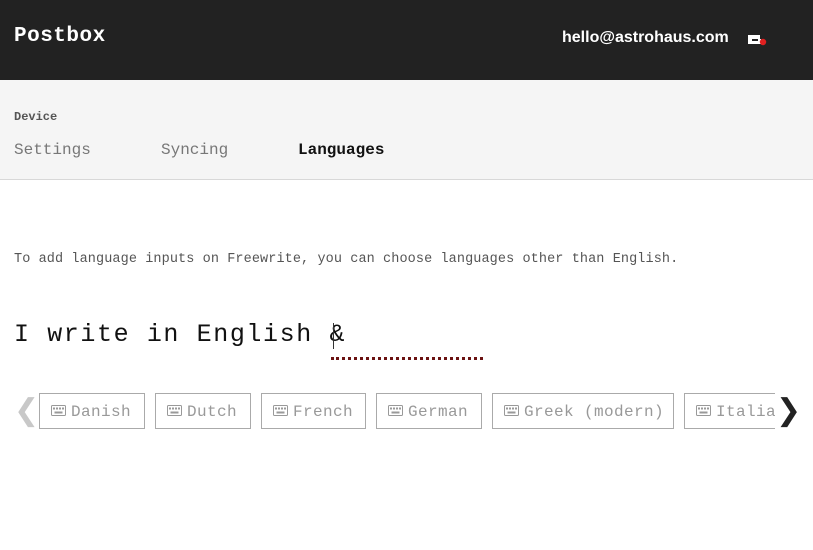 This screenshot has height=550, width=813. I want to click on brand-logo: Postbox, so click(60, 36).